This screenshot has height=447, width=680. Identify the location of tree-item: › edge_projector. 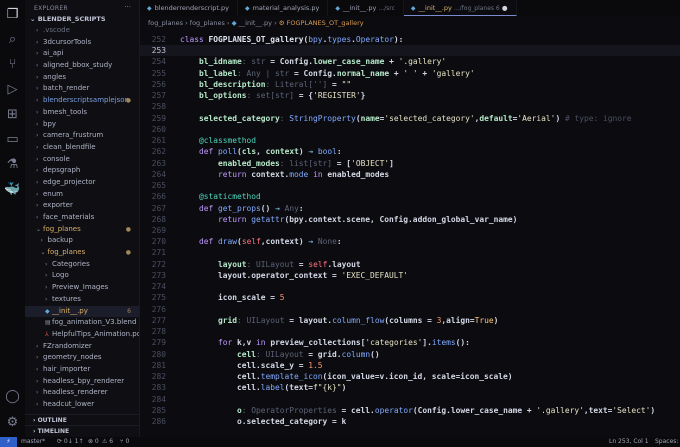
(82, 183).